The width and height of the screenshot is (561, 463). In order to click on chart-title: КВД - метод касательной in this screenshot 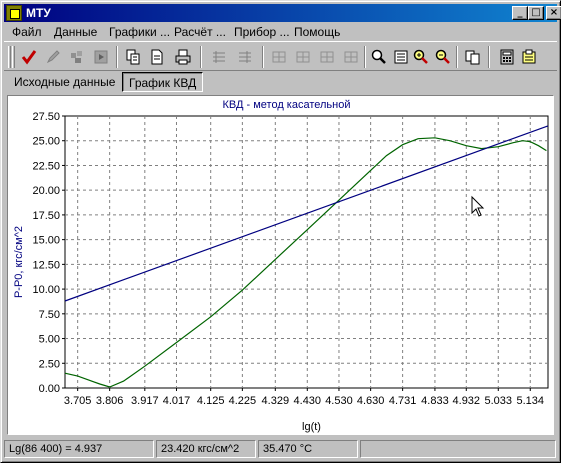, I will do `click(286, 105)`.